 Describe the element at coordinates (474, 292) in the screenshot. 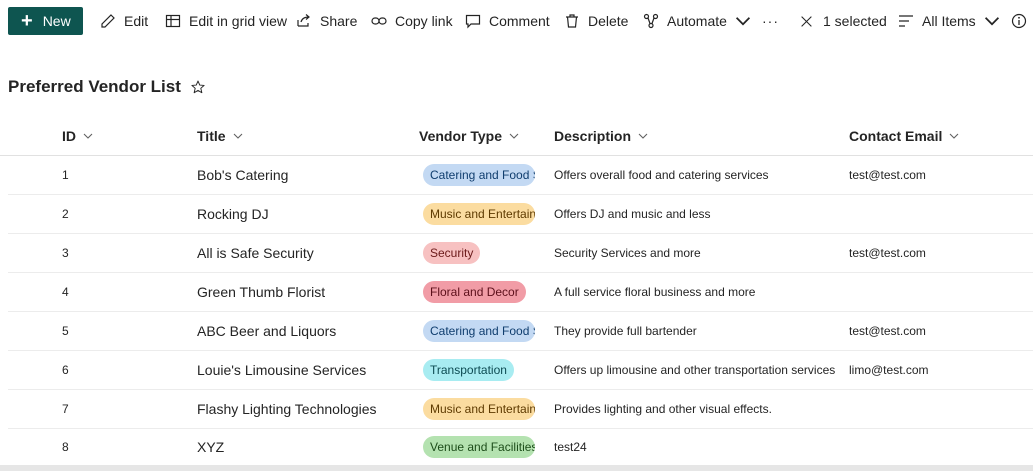

I see `vendor-type-pill: Floral and Decor` at that location.